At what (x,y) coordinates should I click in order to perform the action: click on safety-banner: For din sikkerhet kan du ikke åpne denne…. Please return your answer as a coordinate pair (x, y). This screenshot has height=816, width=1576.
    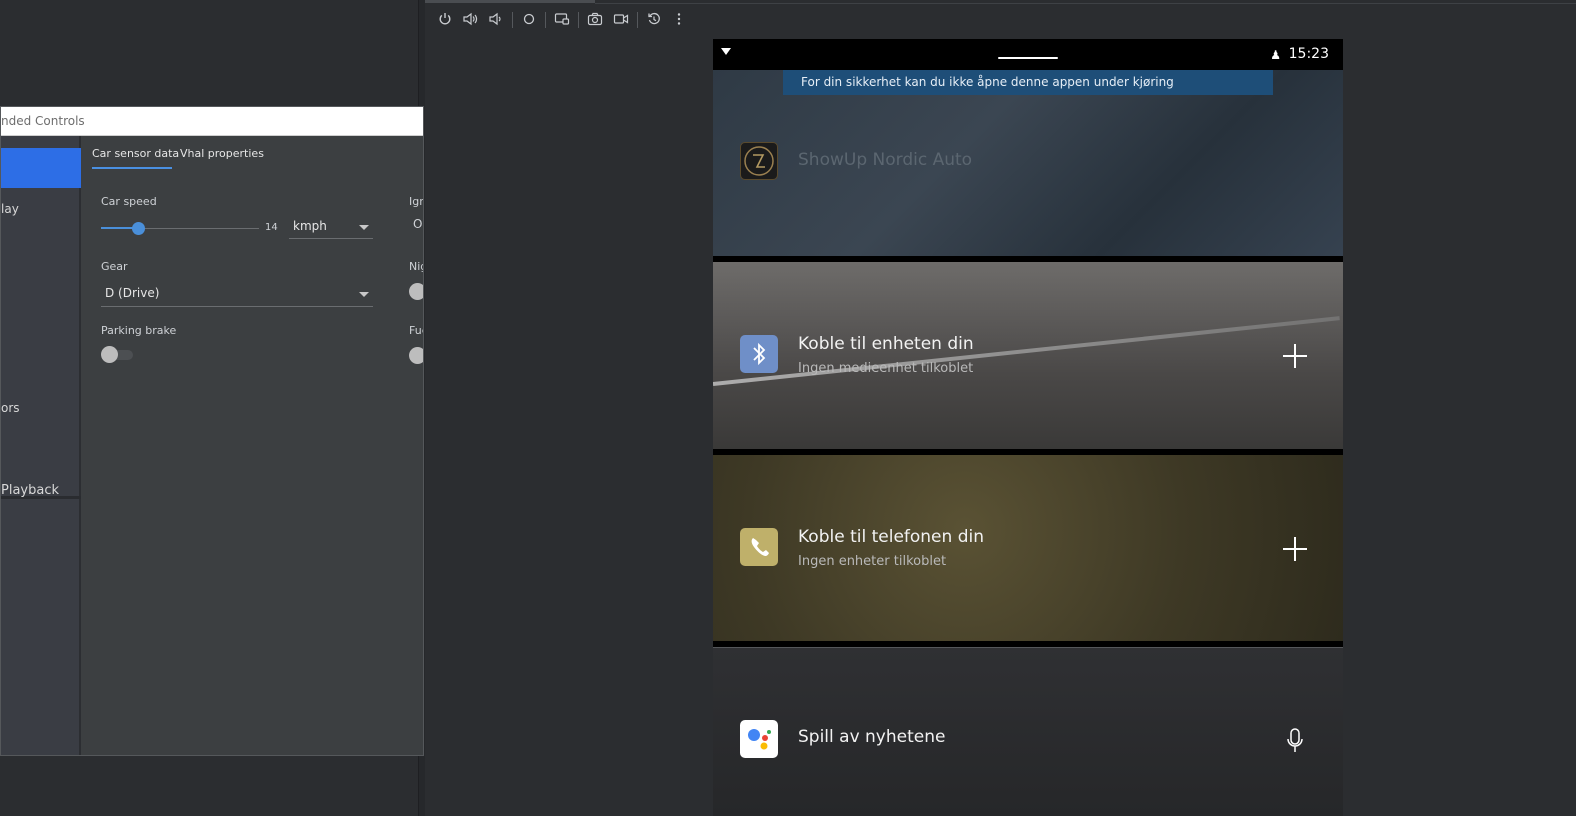
    Looking at the image, I should click on (1028, 82).